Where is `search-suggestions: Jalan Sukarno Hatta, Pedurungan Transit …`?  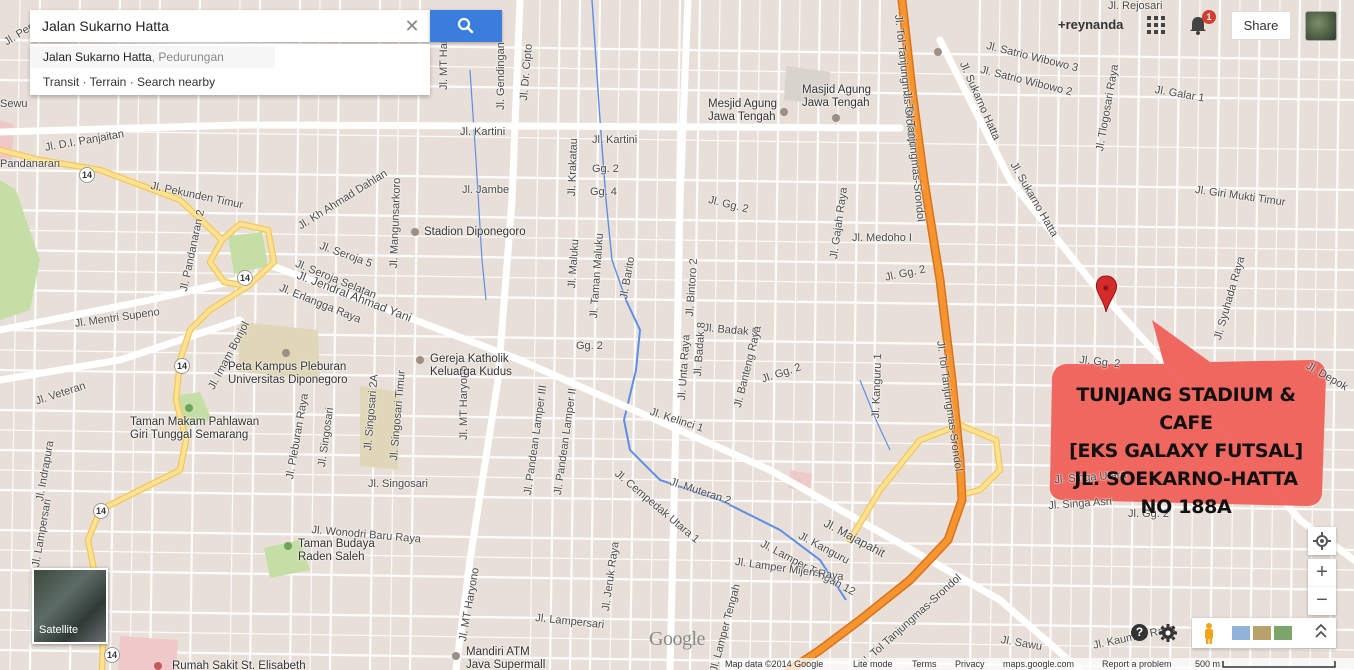 search-suggestions: Jalan Sukarno Hatta, Pedurungan Transit … is located at coordinates (230, 69).